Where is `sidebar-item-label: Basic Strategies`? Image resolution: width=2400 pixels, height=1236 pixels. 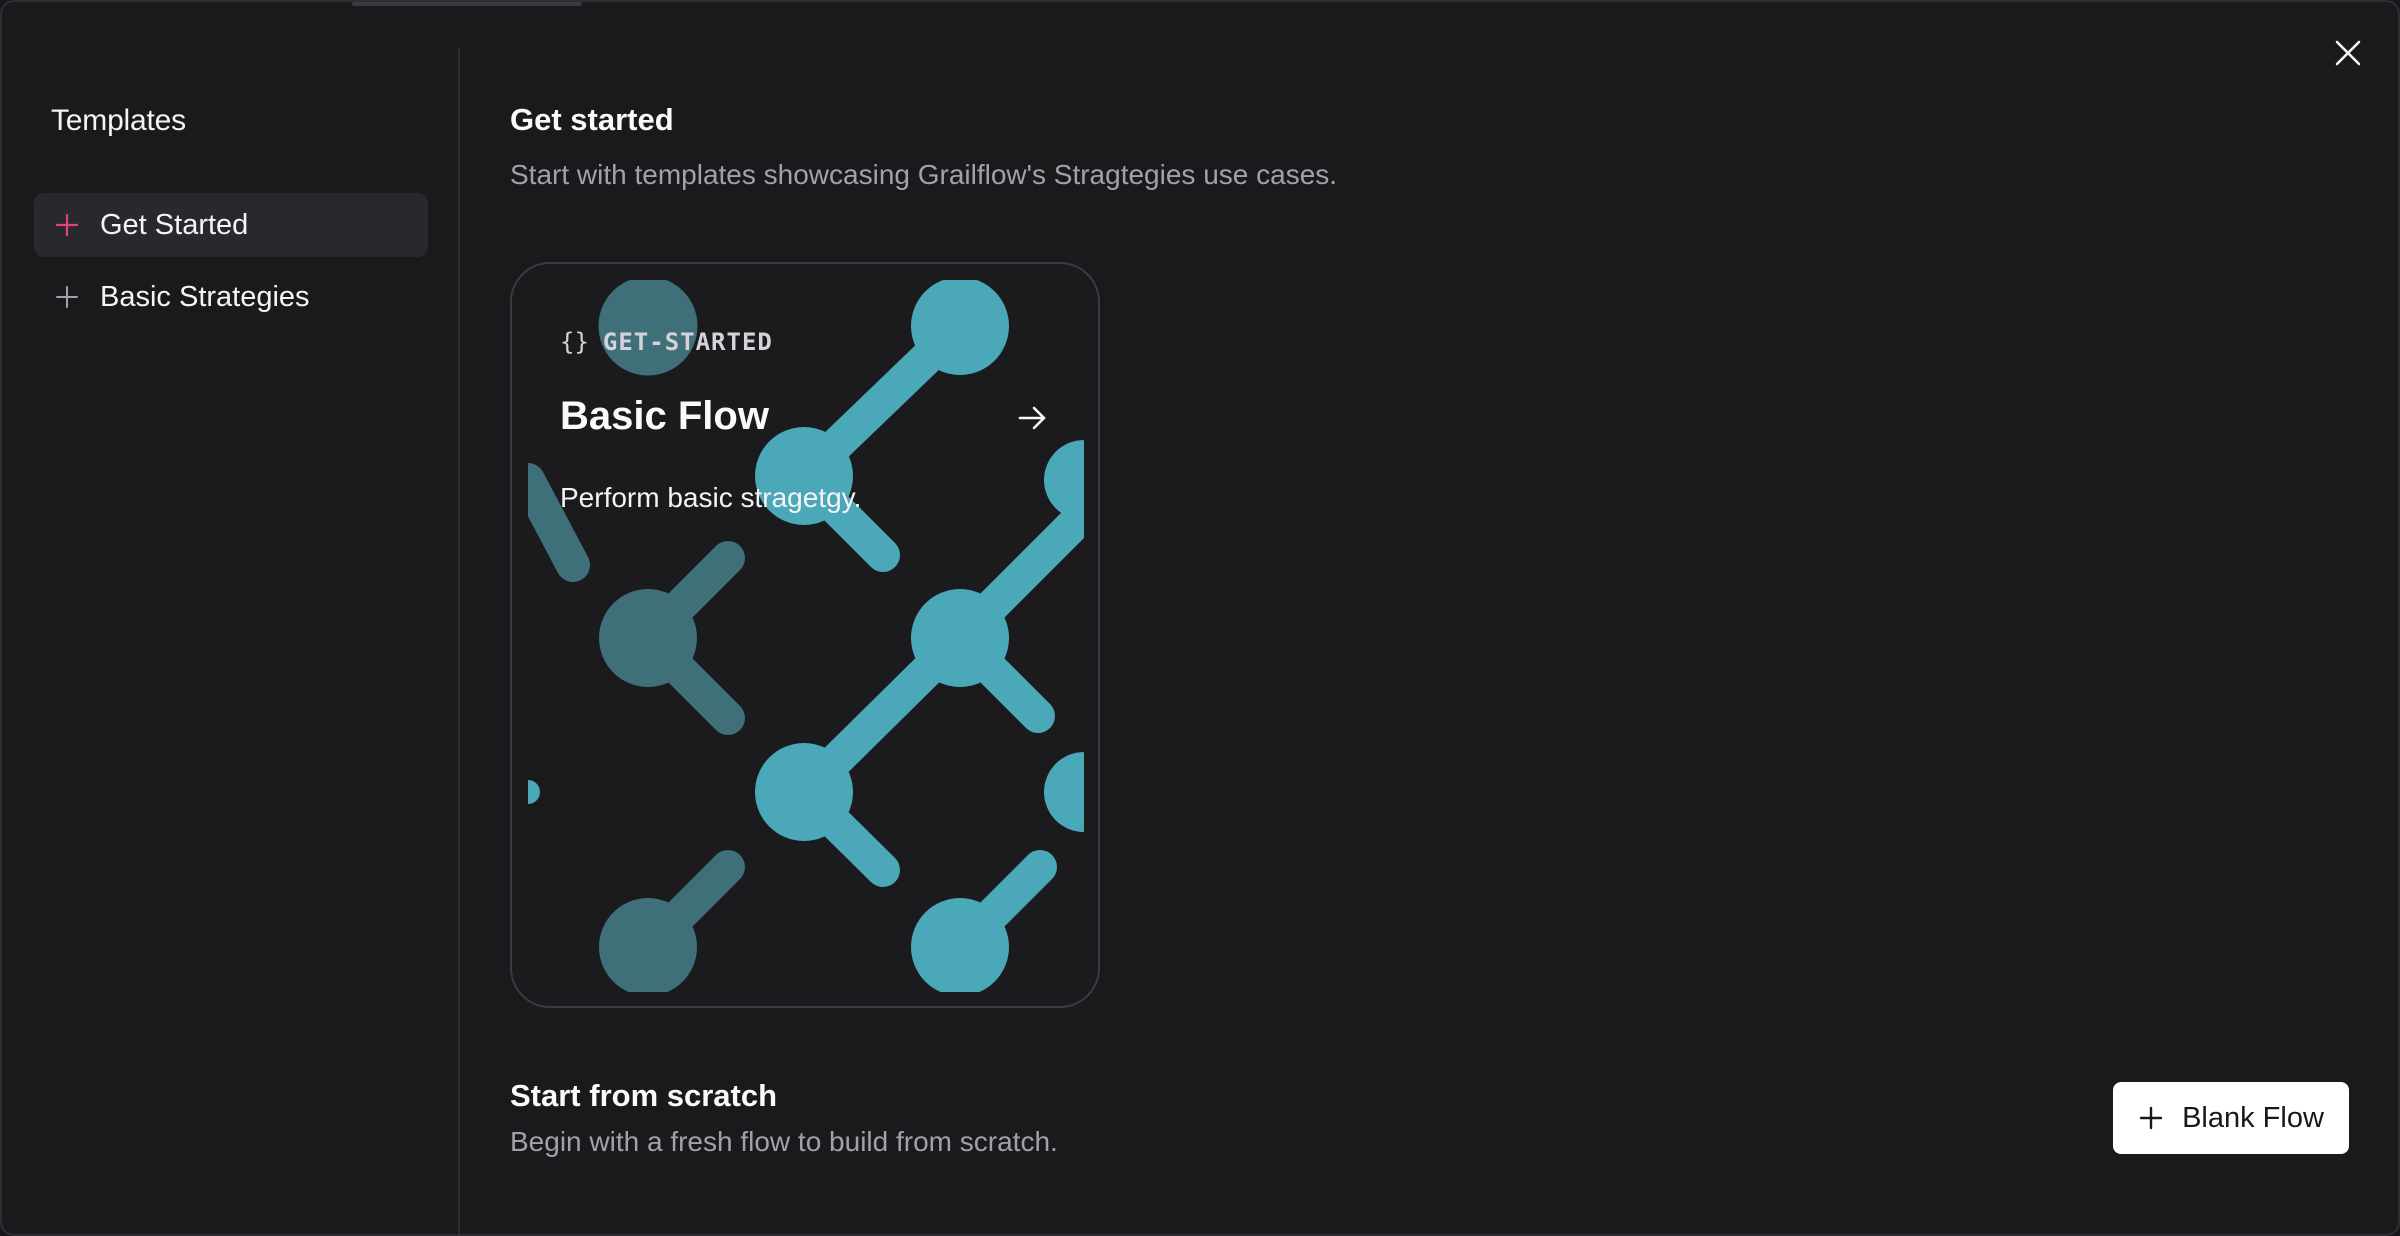
sidebar-item-label: Basic Strategies is located at coordinates (205, 296).